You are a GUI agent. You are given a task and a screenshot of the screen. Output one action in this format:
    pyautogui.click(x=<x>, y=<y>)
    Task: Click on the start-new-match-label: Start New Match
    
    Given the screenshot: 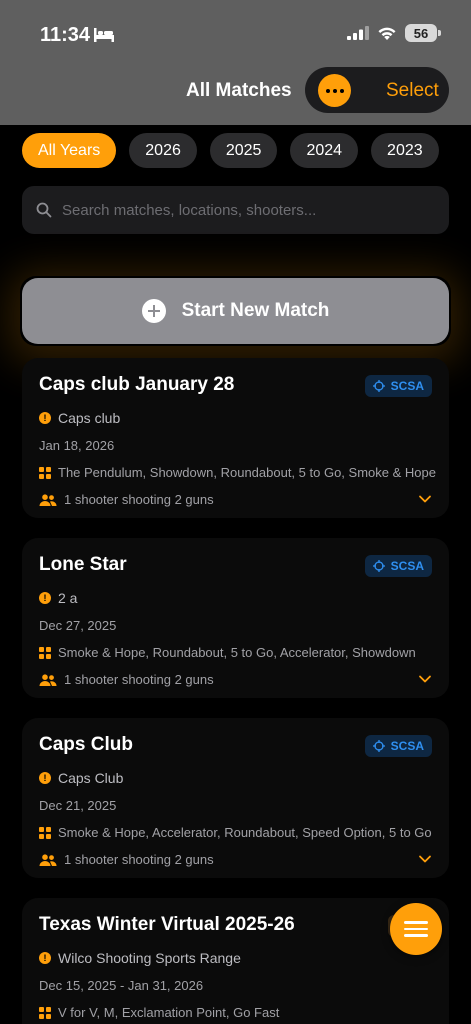 What is the action you would take?
    pyautogui.click(x=255, y=310)
    